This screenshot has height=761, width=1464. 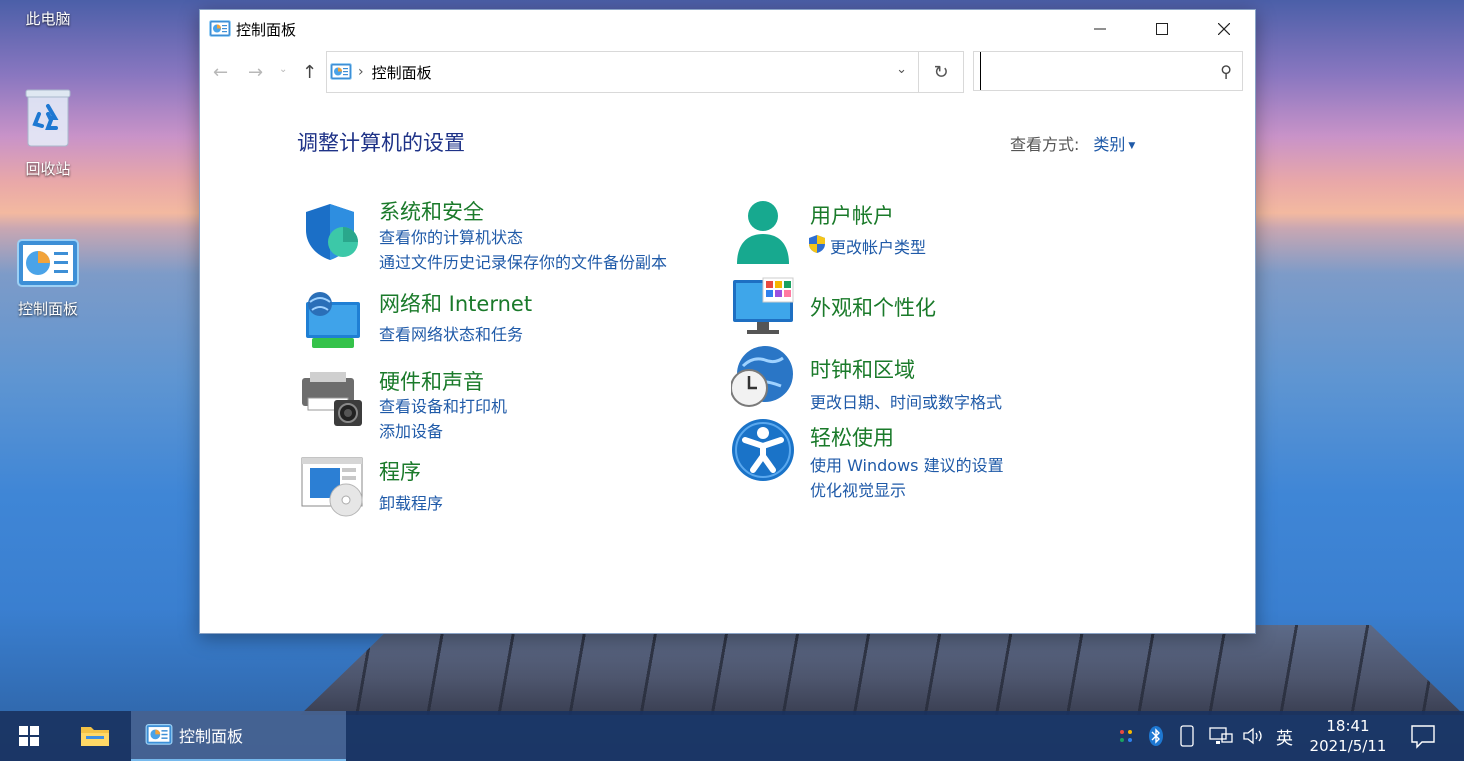 I want to click on desktop-icon-this-pc: 此电脑, so click(x=48, y=18).